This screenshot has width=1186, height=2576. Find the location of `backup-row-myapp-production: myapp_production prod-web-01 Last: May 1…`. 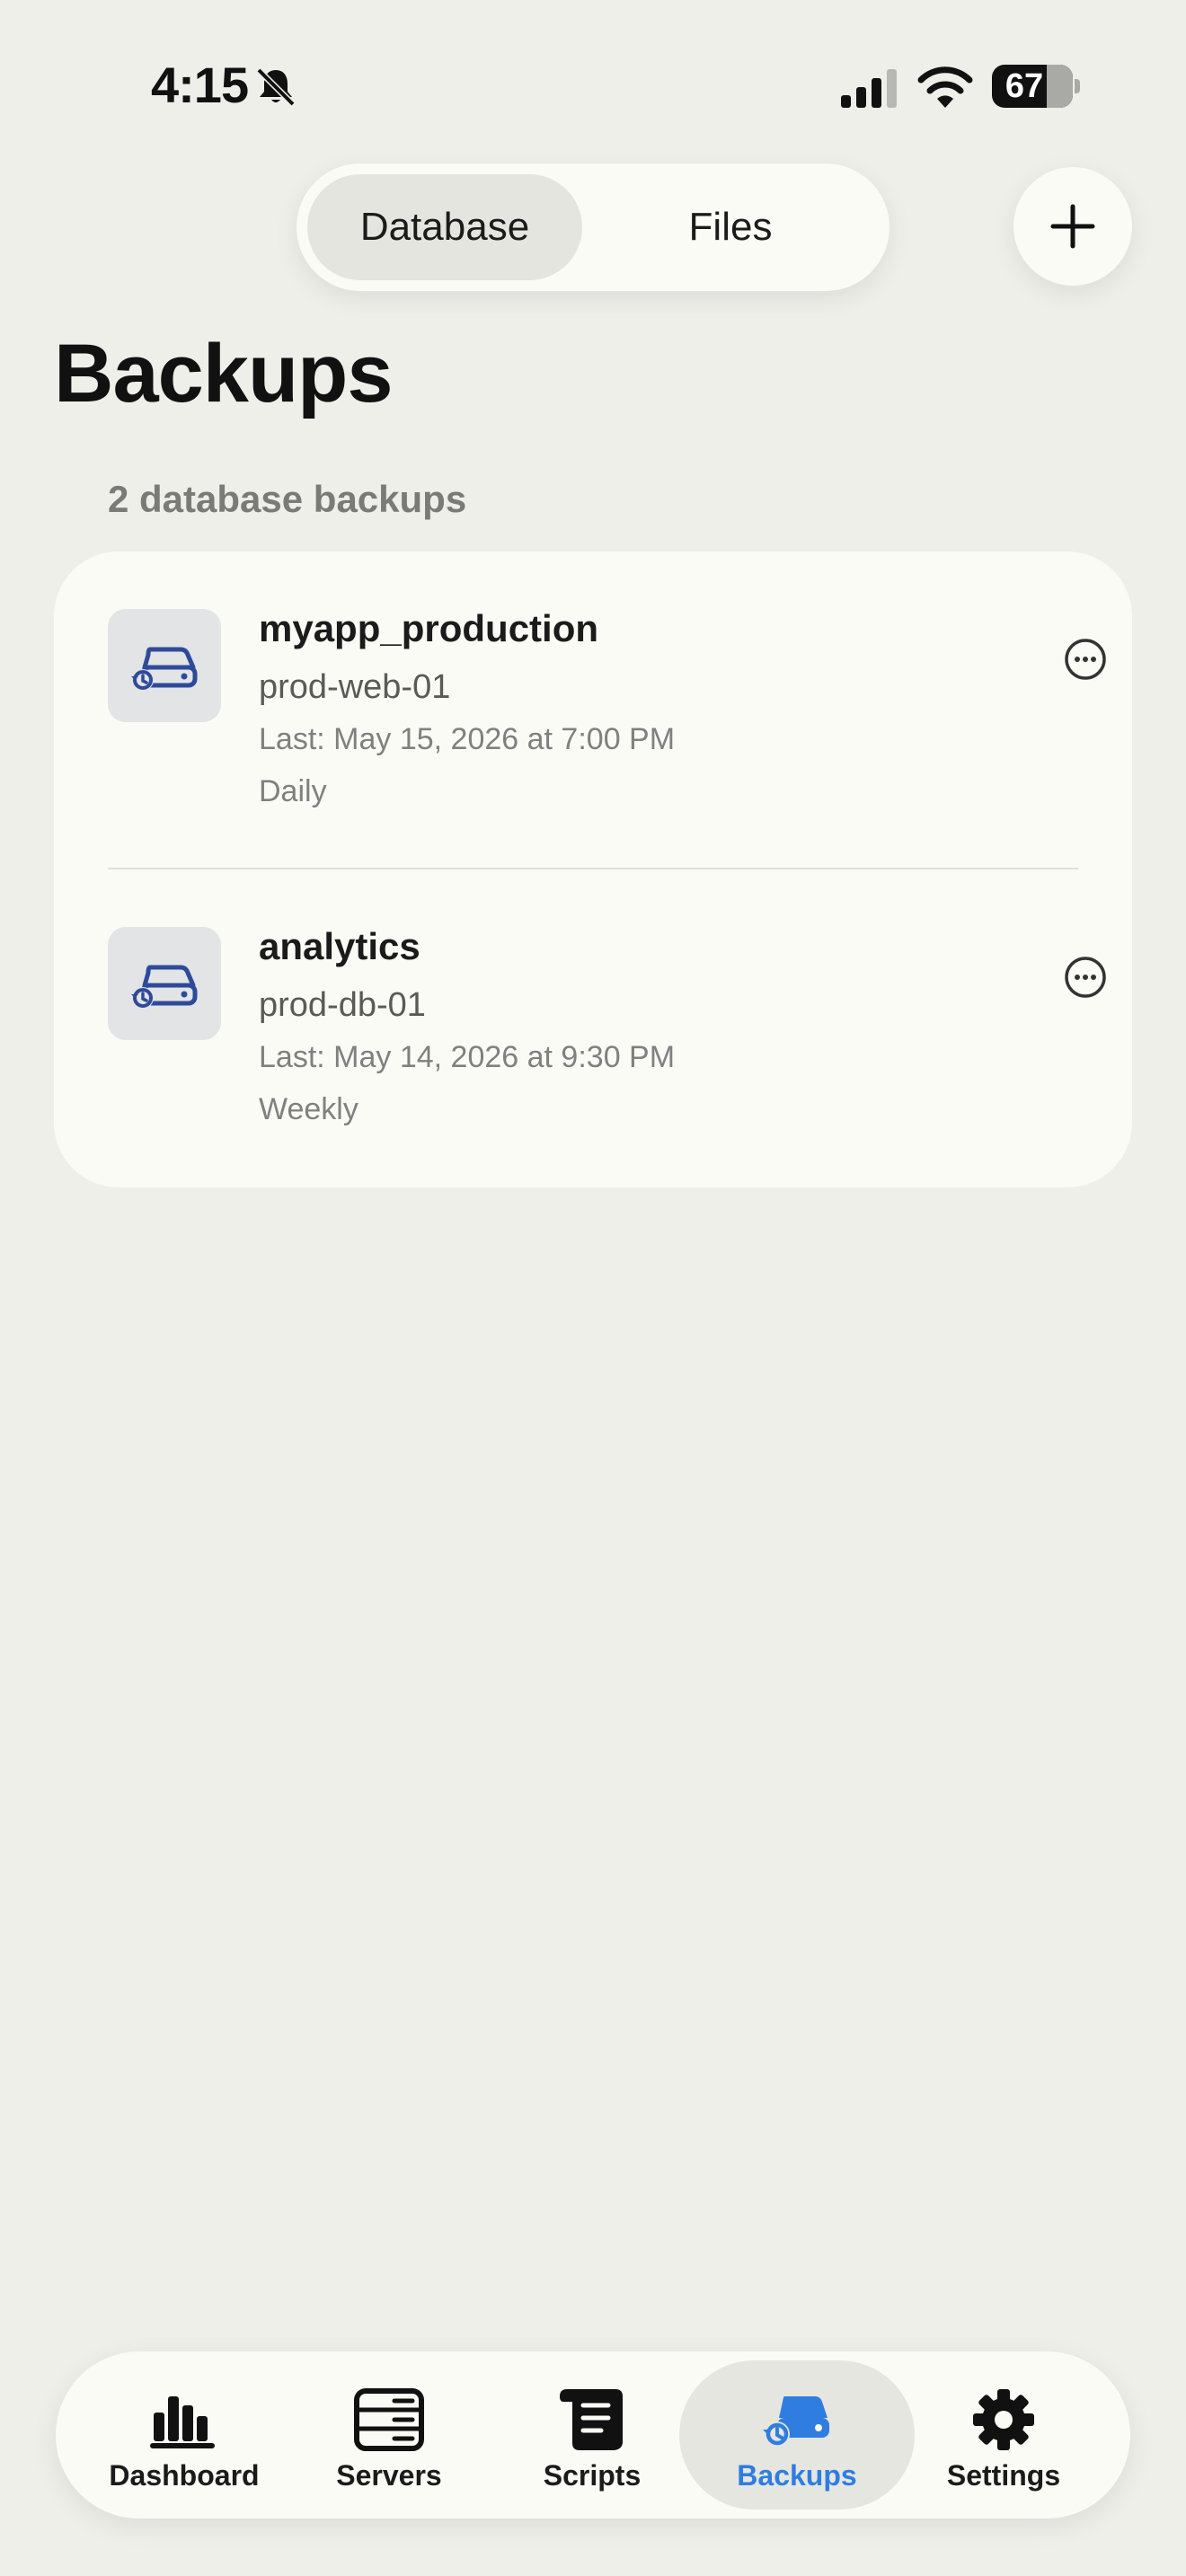

backup-row-myapp-production: myapp_production prod-web-01 Last: May 1… is located at coordinates (593, 710).